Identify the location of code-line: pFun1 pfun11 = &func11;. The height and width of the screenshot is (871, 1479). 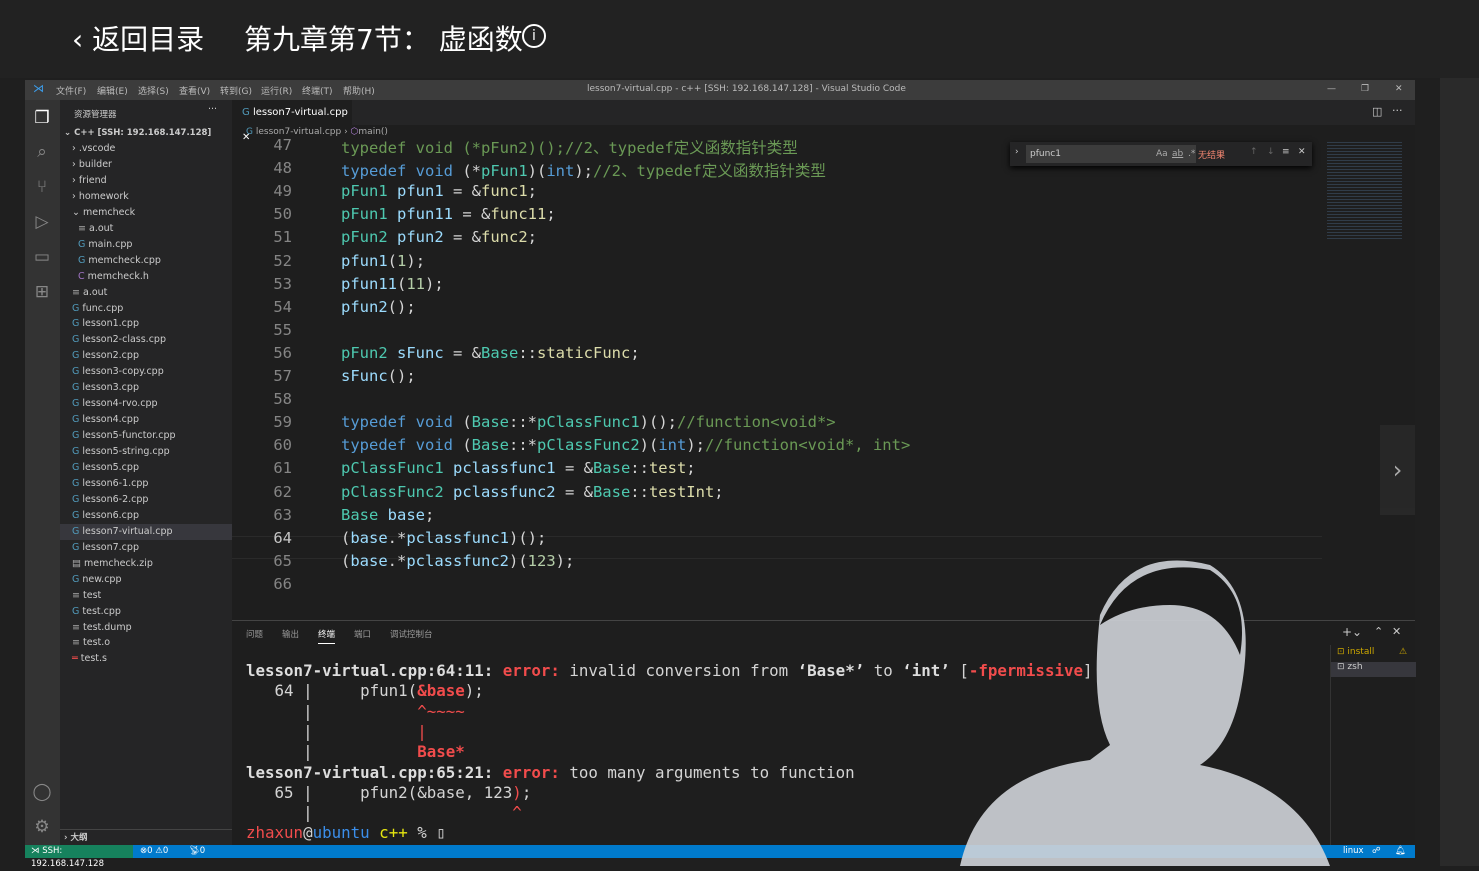
(448, 214).